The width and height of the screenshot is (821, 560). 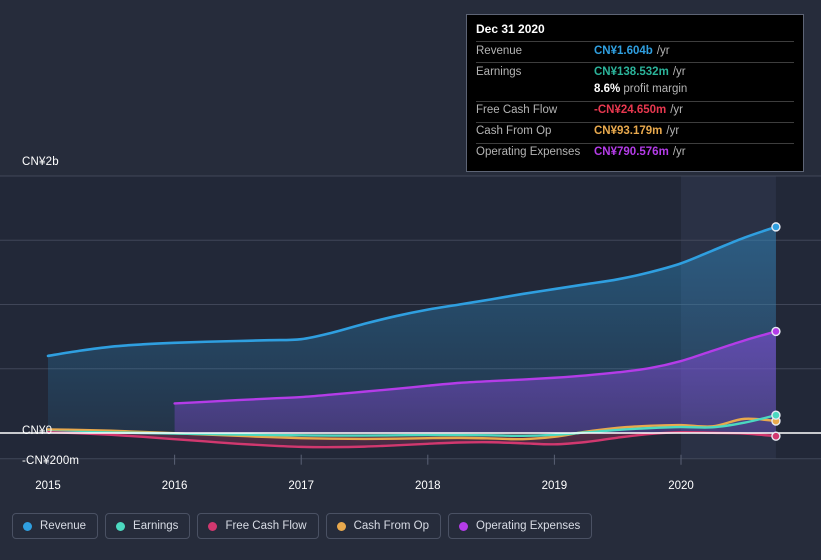 What do you see at coordinates (628, 131) in the screenshot?
I see `tooltip-row-value: CN¥93.179m` at bounding box center [628, 131].